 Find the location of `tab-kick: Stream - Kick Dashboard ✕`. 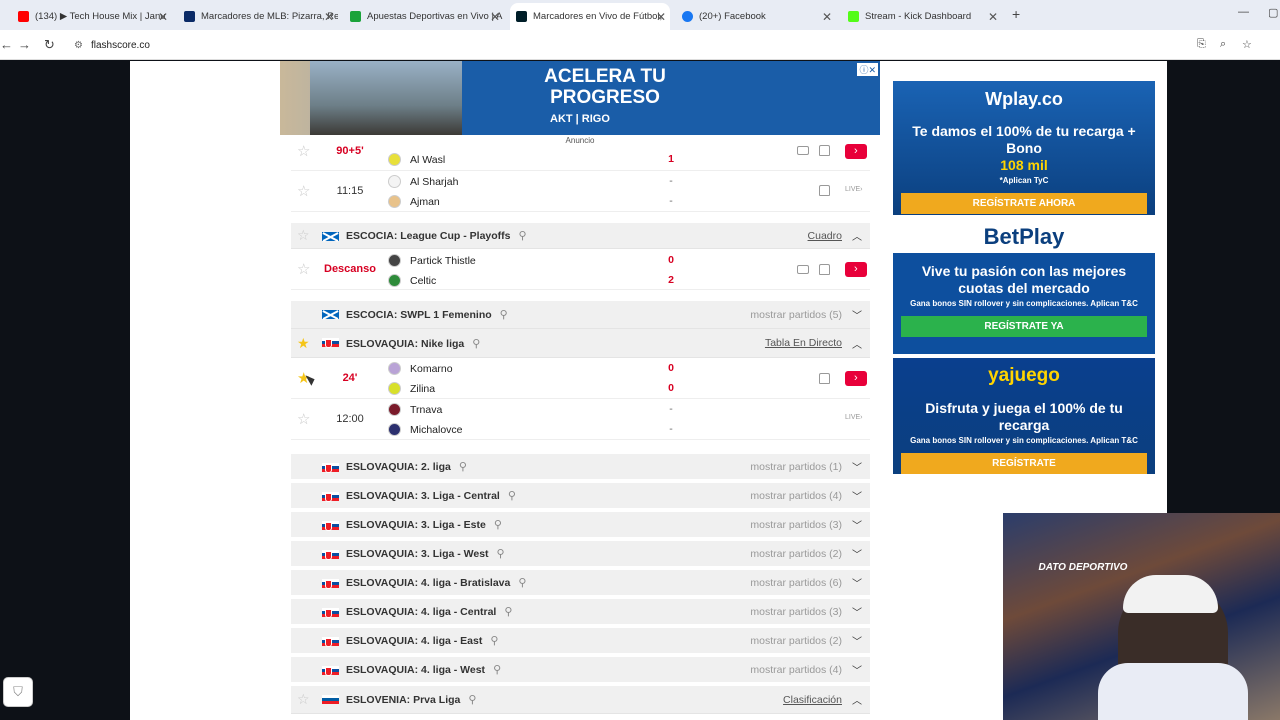

tab-kick: Stream - Kick Dashboard ✕ is located at coordinates (922, 16).